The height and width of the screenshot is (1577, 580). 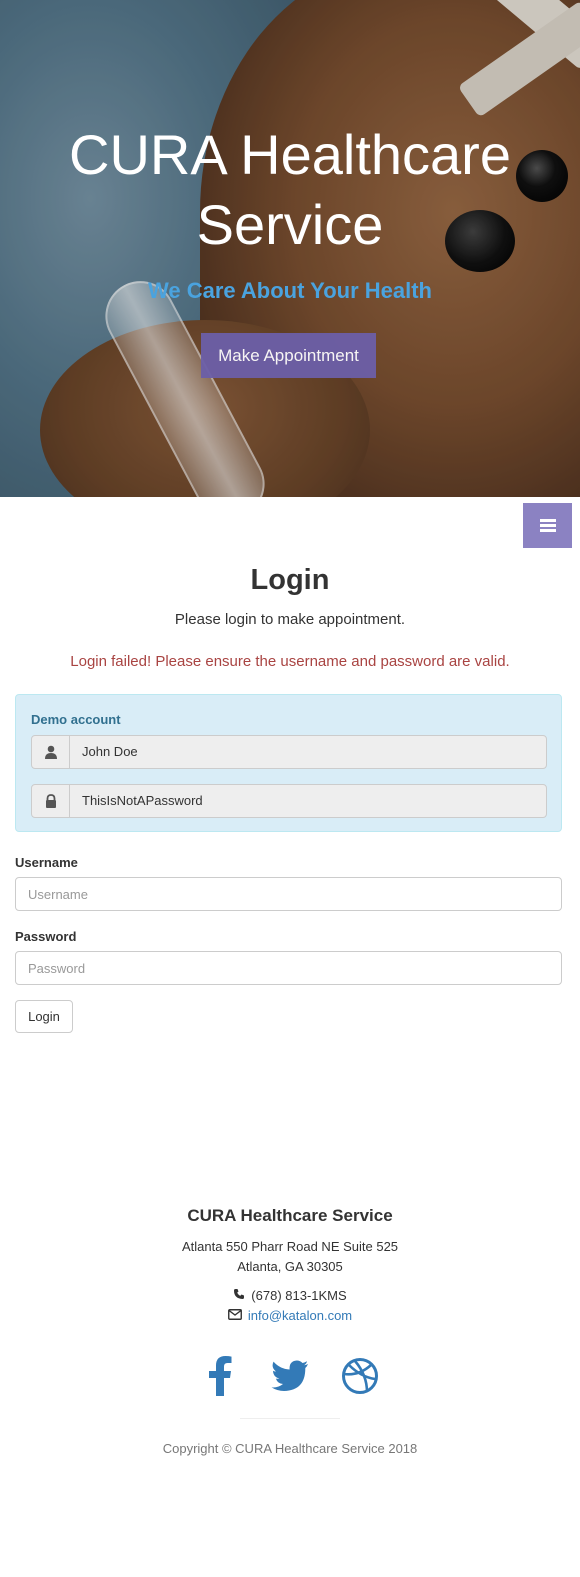 I want to click on password-label: Password, so click(x=46, y=936).